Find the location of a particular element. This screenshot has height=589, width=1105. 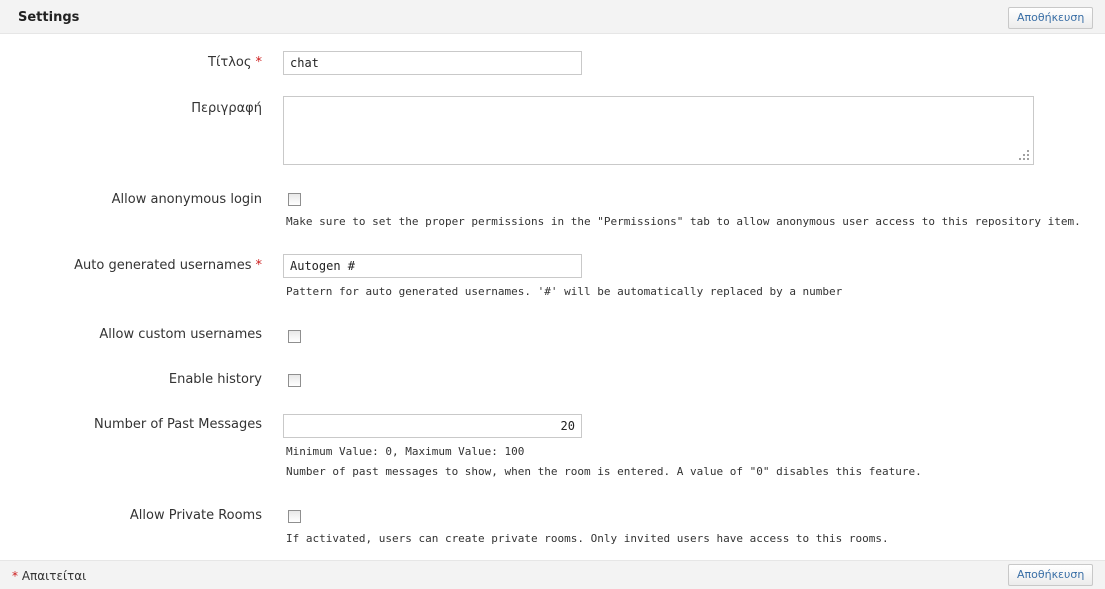

custom-usernames-label: Allow custom usernames is located at coordinates (180, 334).